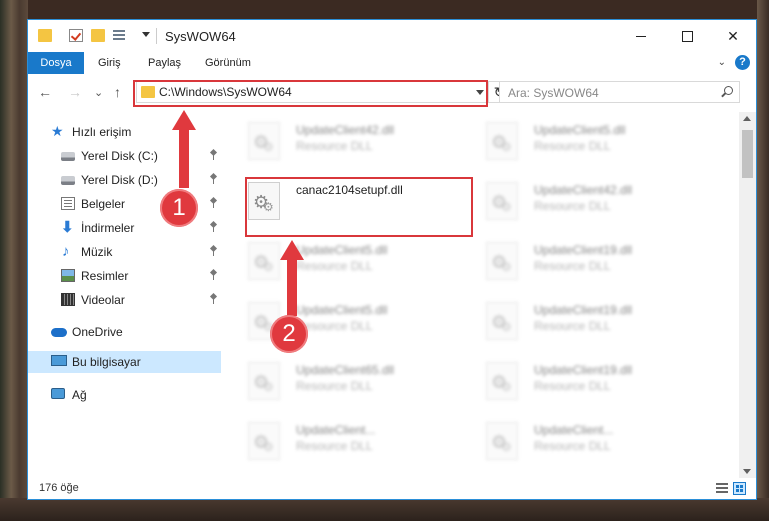 The width and height of the screenshot is (769, 521). I want to click on cloud-icon, so click(59, 332).